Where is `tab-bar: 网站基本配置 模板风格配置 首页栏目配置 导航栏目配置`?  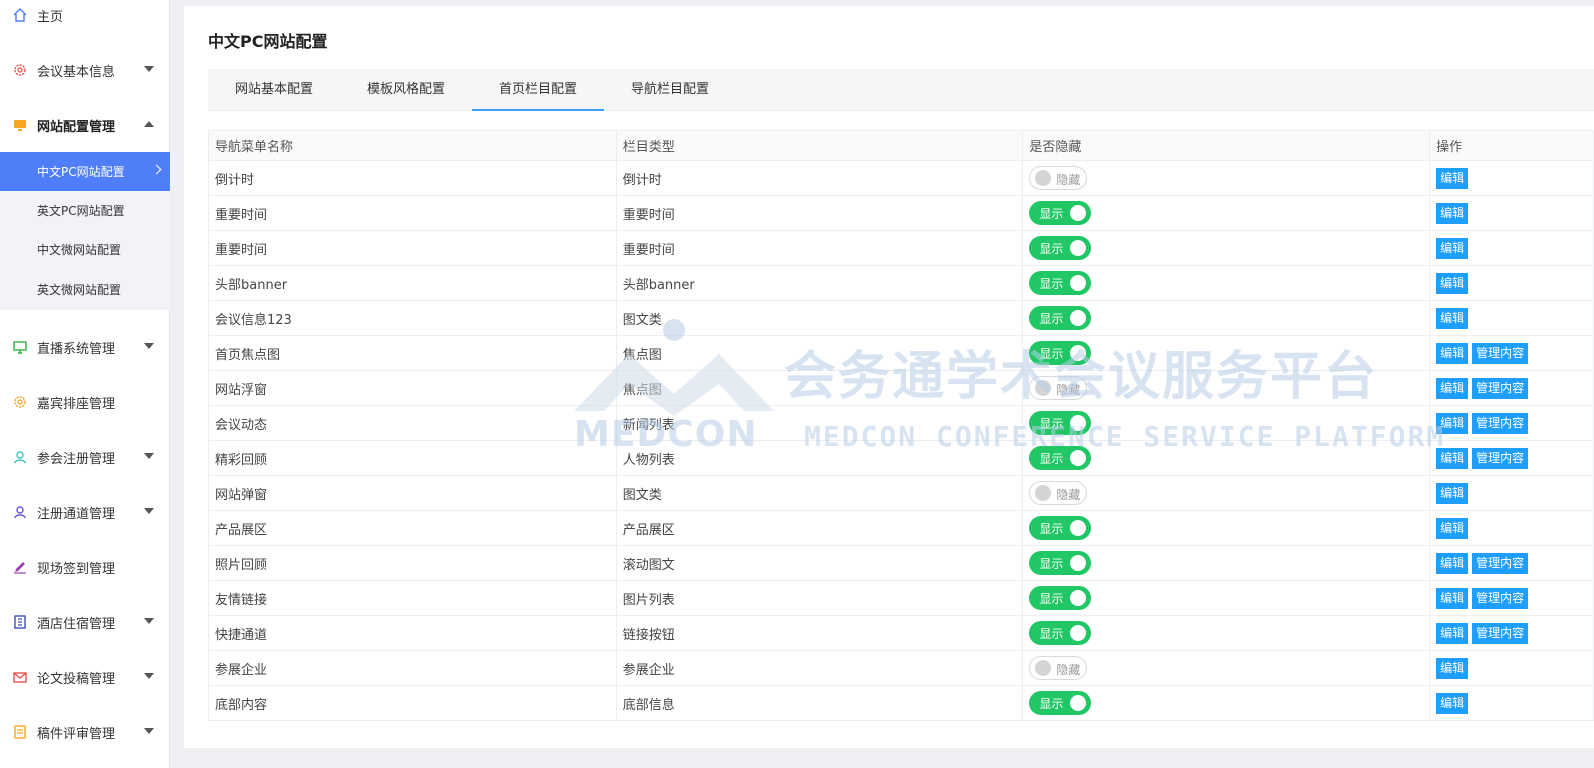
tab-bar: 网站基本配置 模板风格配置 首页栏目配置 导航栏目配置 is located at coordinates (901, 90).